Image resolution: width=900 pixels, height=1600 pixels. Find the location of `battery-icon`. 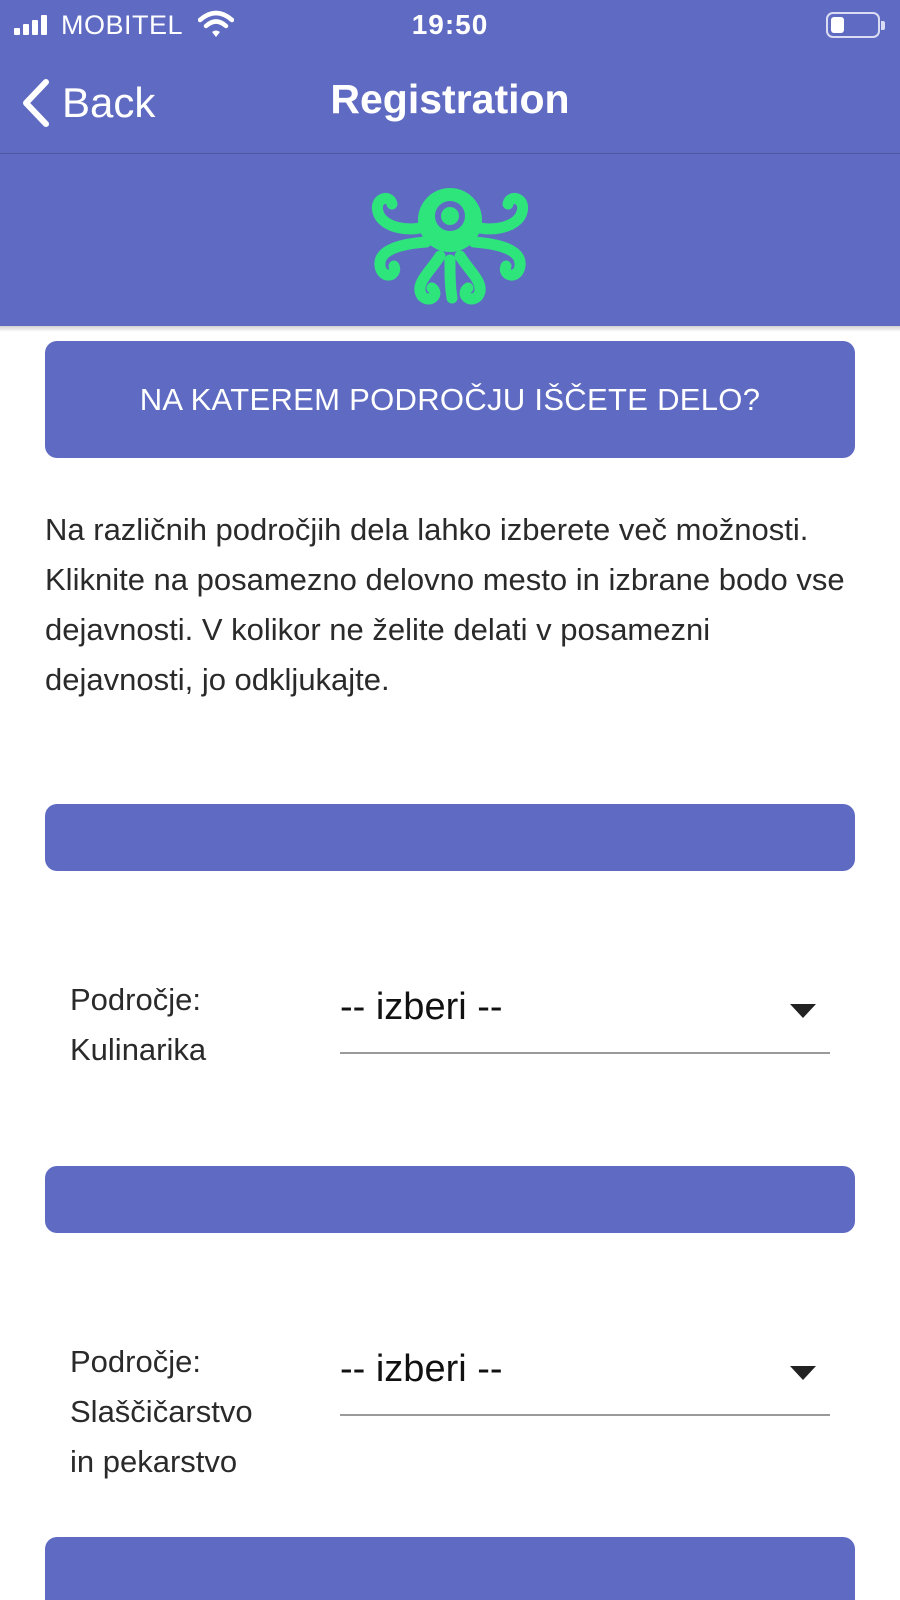

battery-icon is located at coordinates (855, 25).